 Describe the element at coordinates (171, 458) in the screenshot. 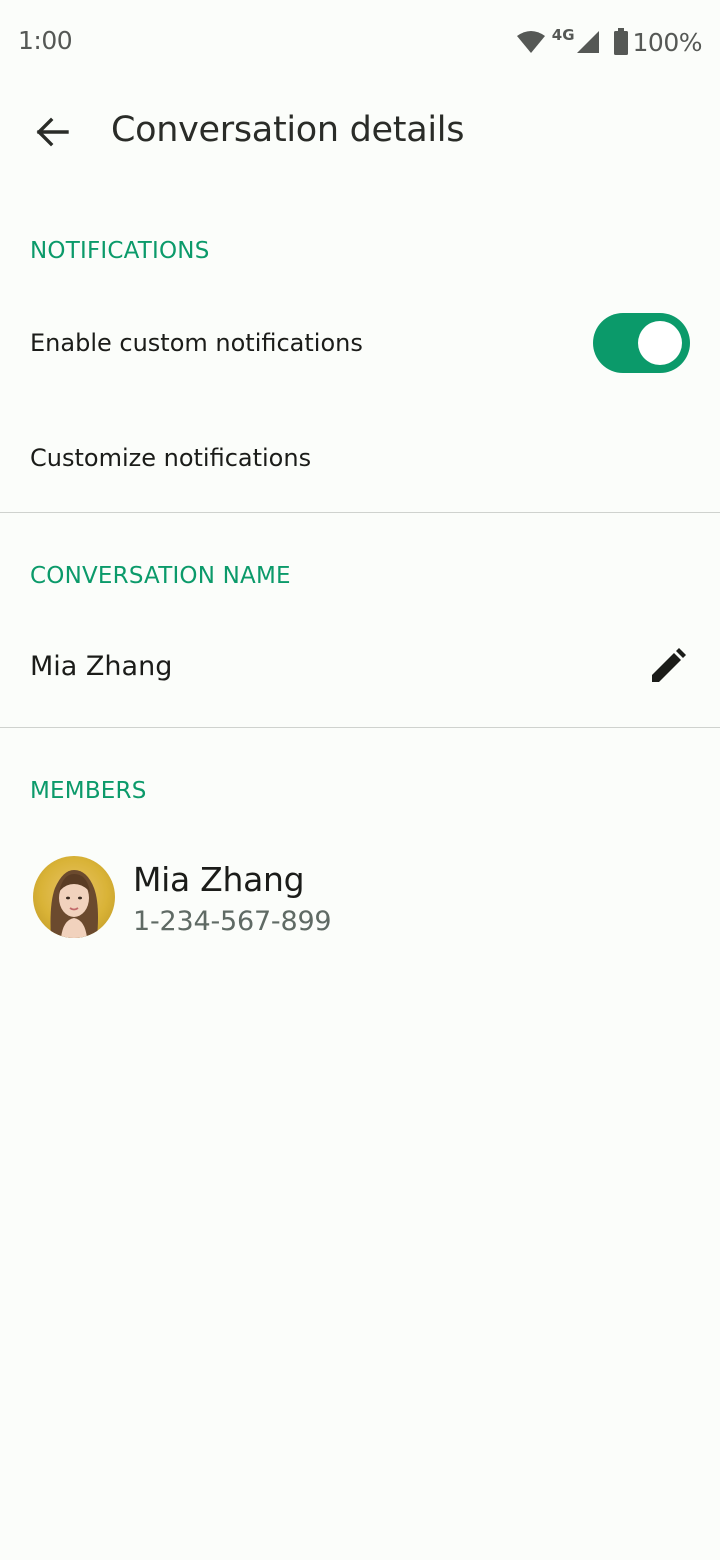

I see `customize-notifications-label: Customize notifications` at that location.